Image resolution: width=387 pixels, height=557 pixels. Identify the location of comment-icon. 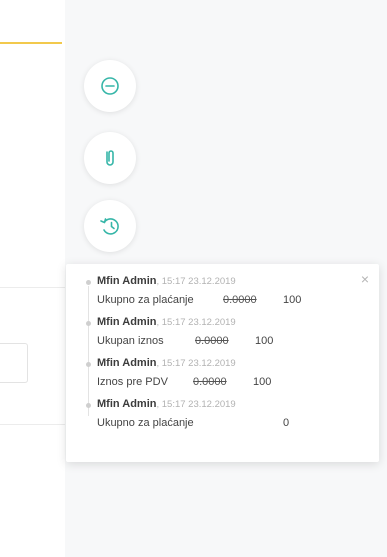
(110, 86).